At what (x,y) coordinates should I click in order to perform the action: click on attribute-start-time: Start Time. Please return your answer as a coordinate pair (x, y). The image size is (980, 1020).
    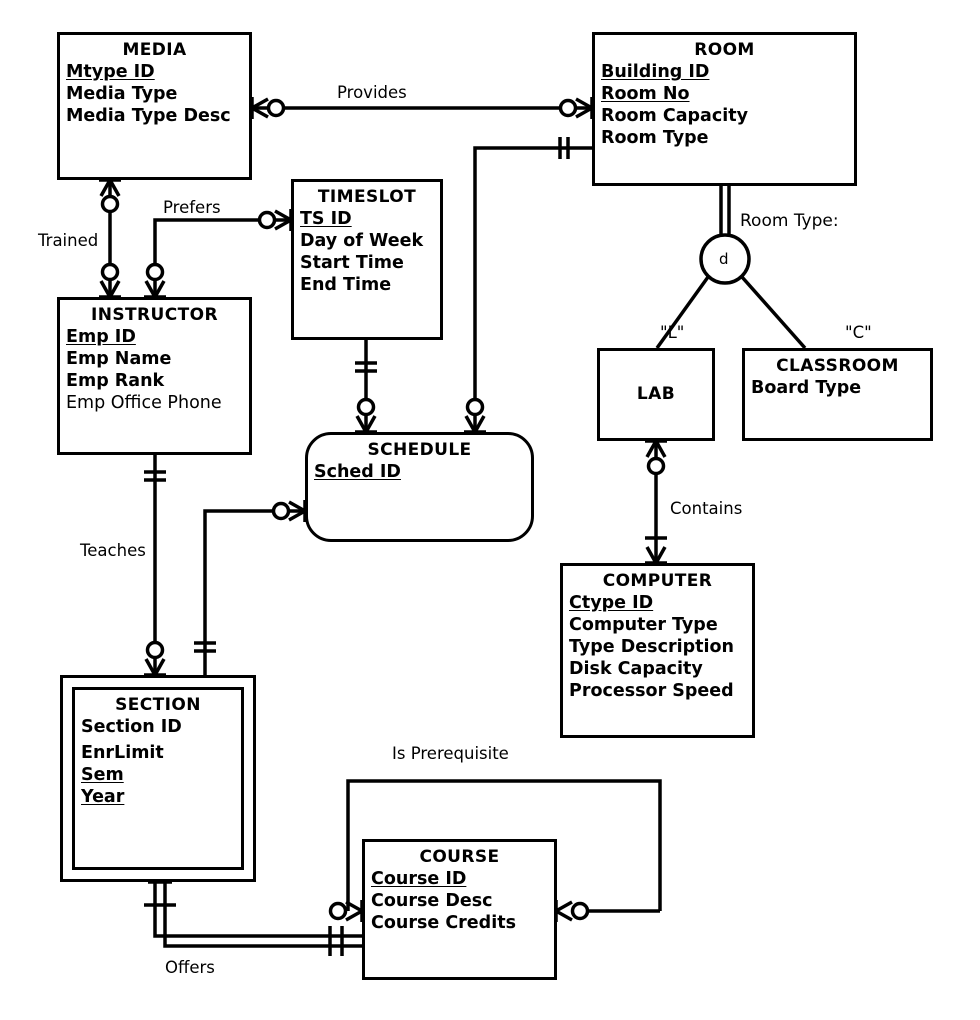
    Looking at the image, I should click on (352, 263).